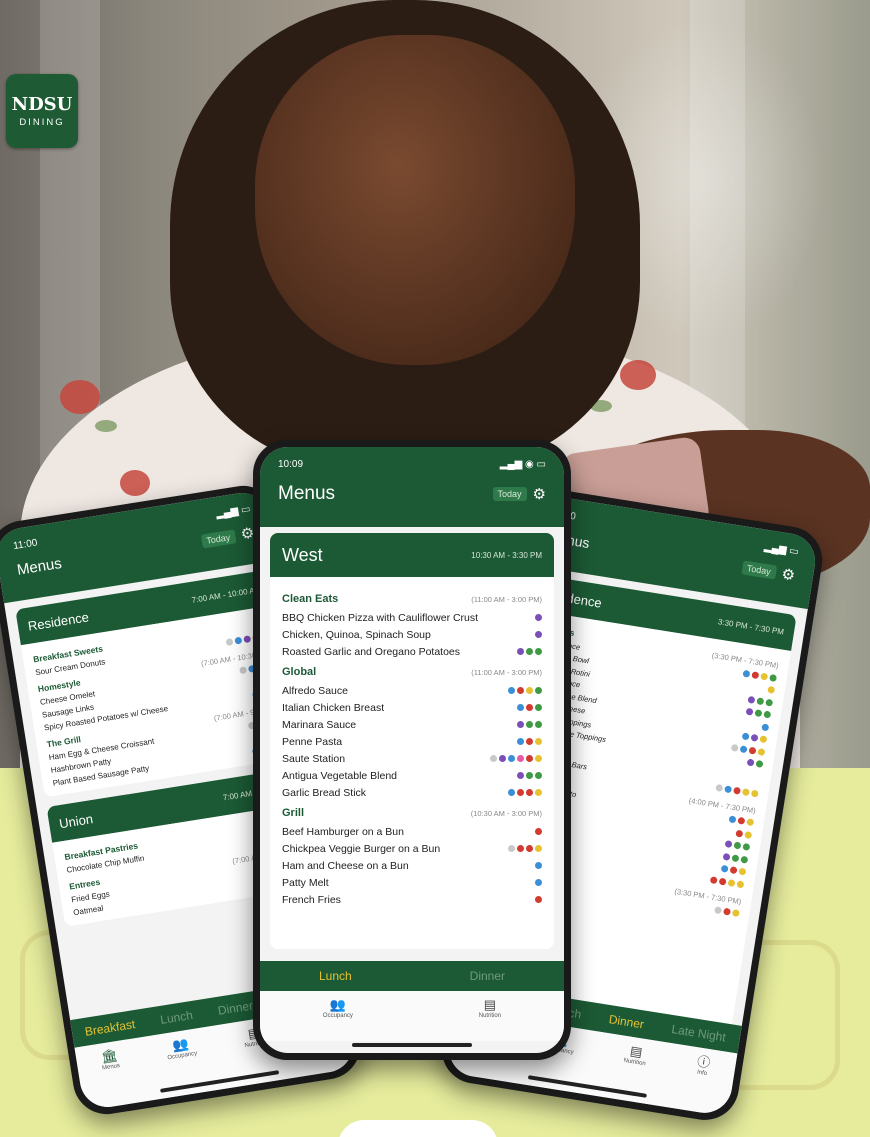 This screenshot has width=870, height=1137. Describe the element at coordinates (412, 882) in the screenshot. I see `menu-item: Patty Melt` at that location.